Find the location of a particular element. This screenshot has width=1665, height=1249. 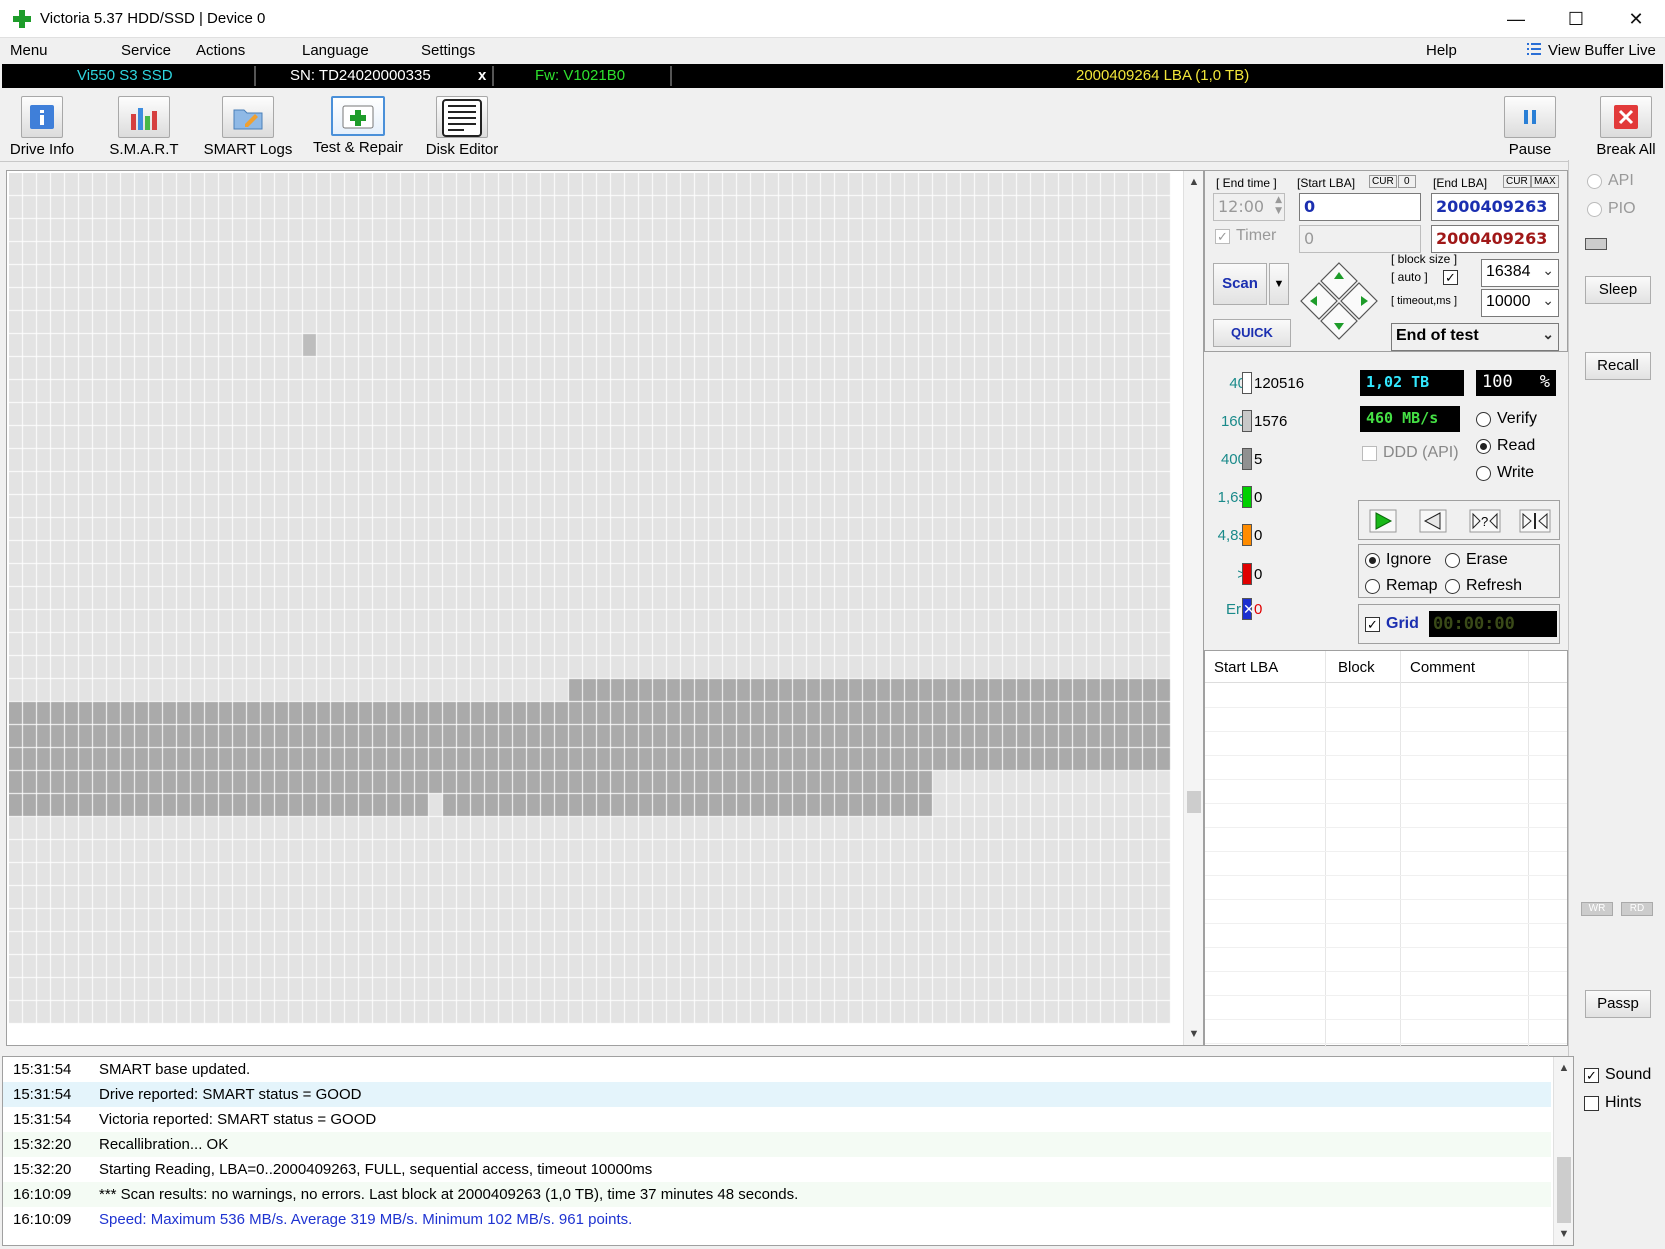

verify-radio: Verify is located at coordinates (1506, 419).